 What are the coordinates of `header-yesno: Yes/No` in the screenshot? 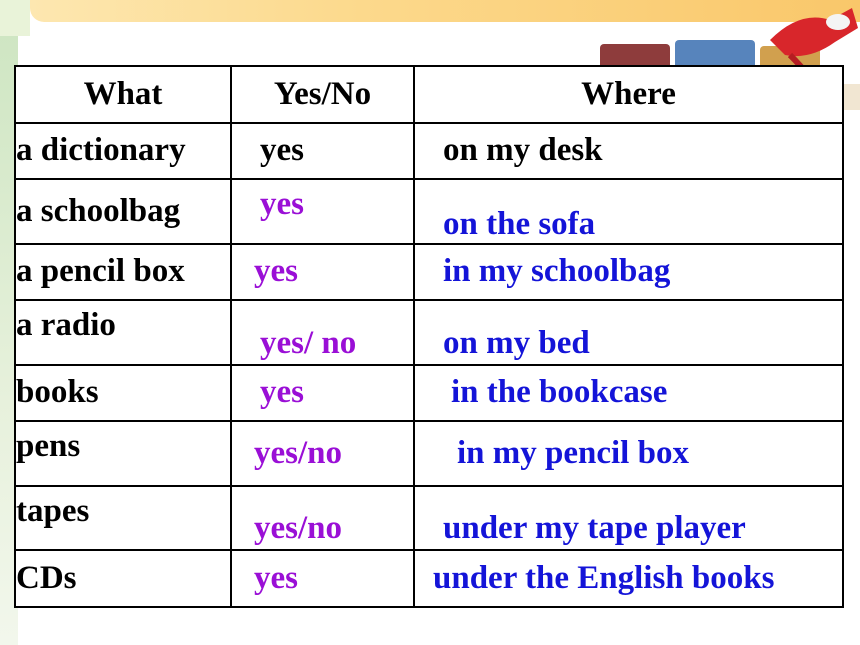 It's located at (322, 94).